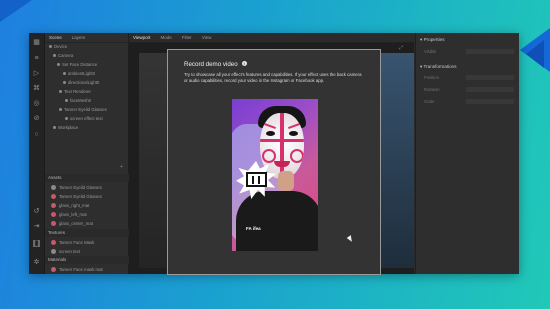 Image resolution: width=550 pixels, height=309 pixels. What do you see at coordinates (277, 221) in the screenshot?
I see `person-body` at bounding box center [277, 221].